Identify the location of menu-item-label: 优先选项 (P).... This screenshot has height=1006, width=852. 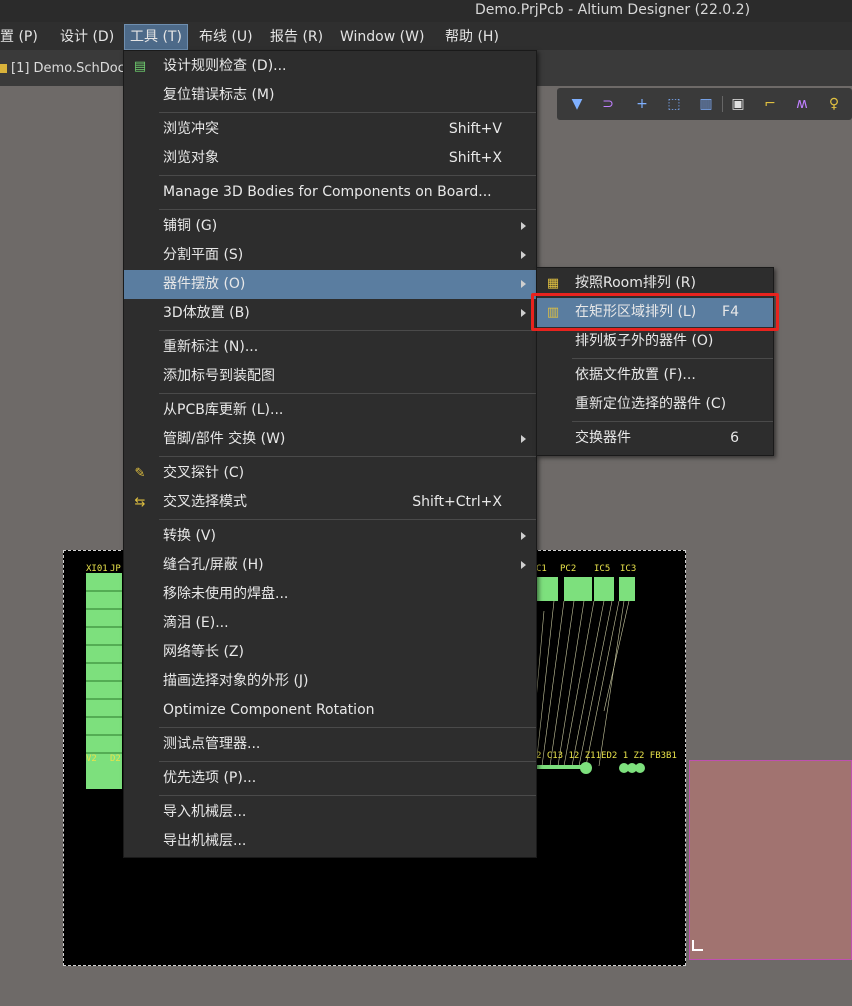
(210, 778).